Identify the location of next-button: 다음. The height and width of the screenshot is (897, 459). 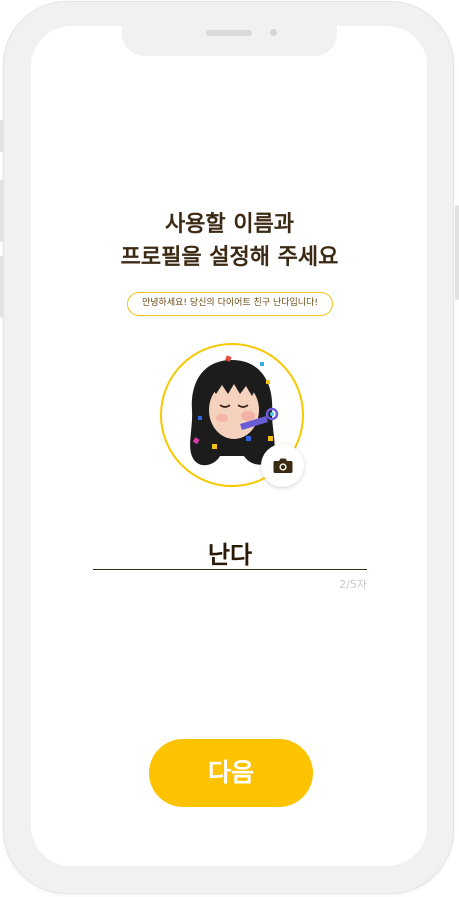
(231, 773).